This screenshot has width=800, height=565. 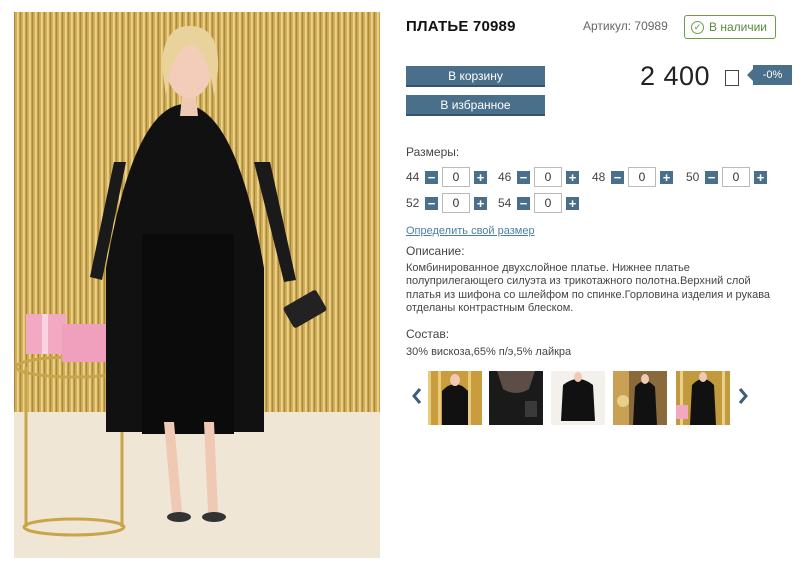 What do you see at coordinates (693, 177) in the screenshot?
I see `size-label: 50` at bounding box center [693, 177].